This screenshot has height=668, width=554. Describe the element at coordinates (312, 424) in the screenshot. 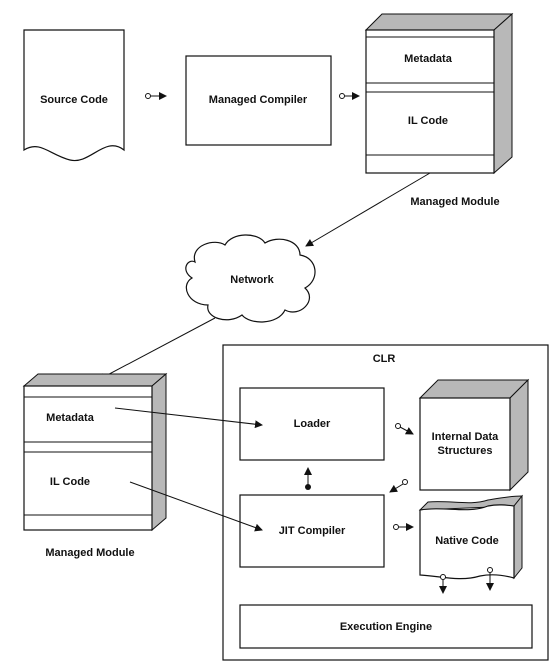

I see `loader-label: Loader` at that location.